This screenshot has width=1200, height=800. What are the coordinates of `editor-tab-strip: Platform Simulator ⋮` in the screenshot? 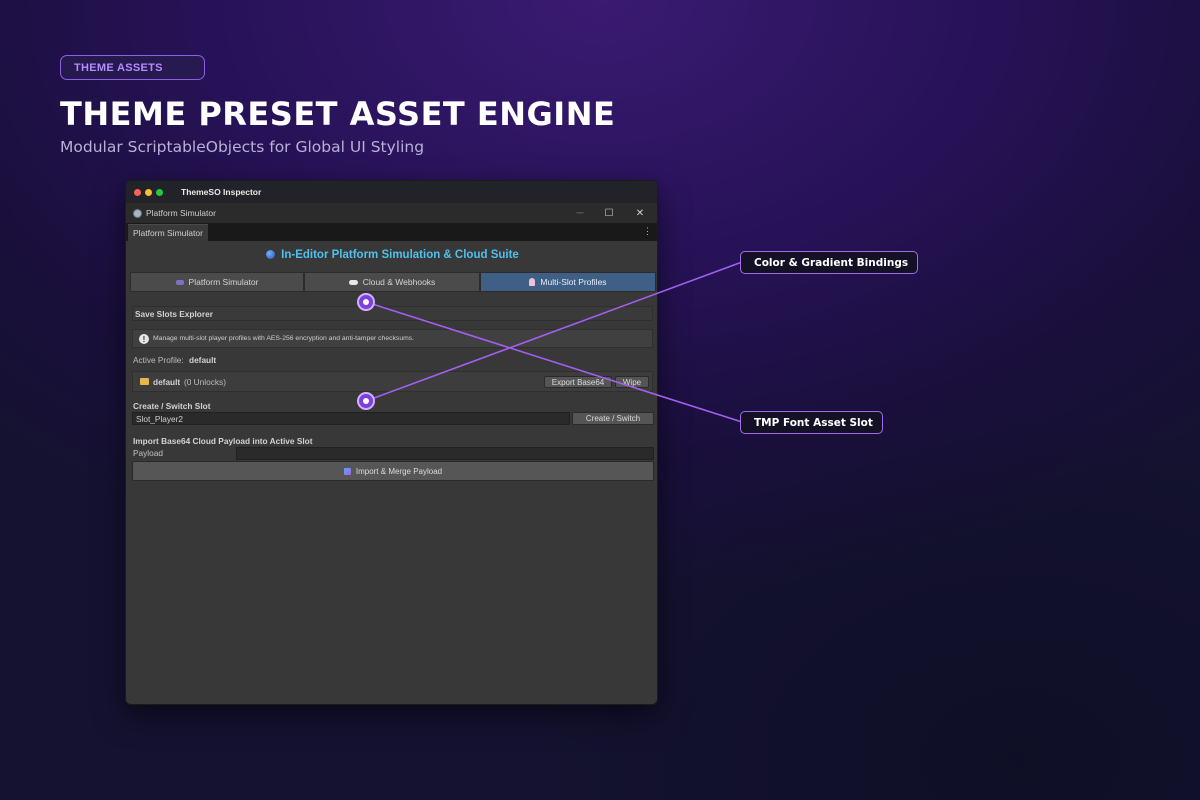 It's located at (391, 232).